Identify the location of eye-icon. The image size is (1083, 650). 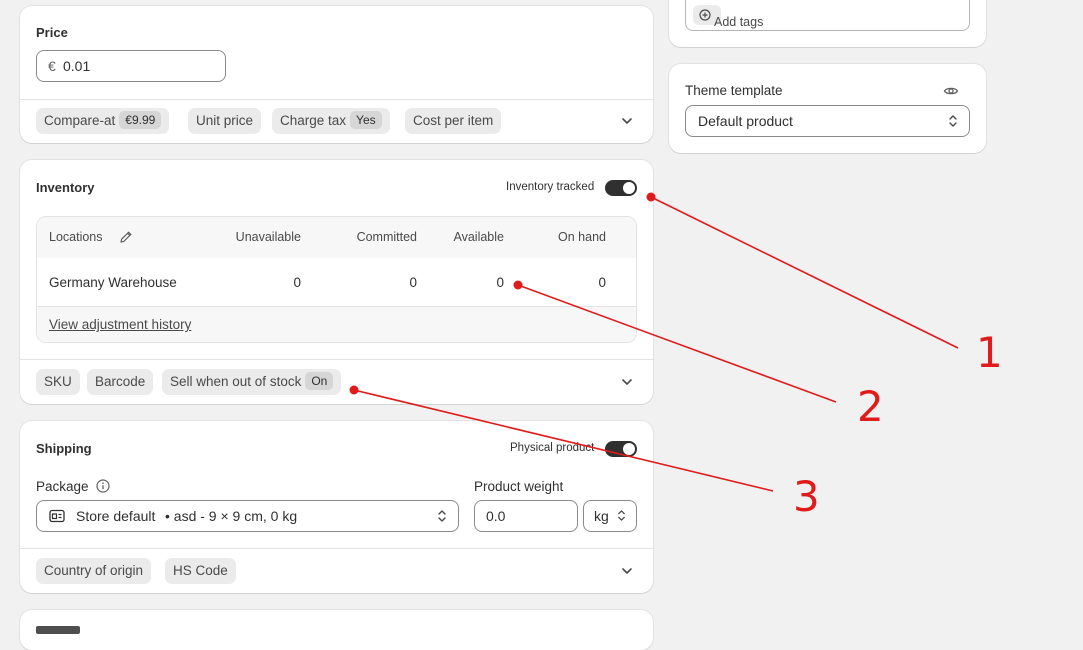
(951, 91).